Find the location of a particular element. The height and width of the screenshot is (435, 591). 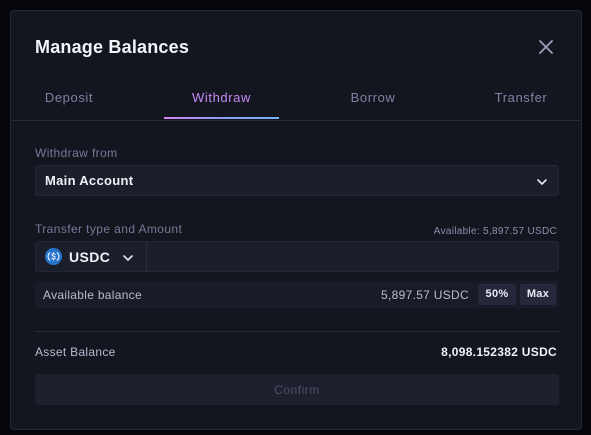

tab-bar: Deposit Withdraw Borrow Transfer is located at coordinates (296, 101).